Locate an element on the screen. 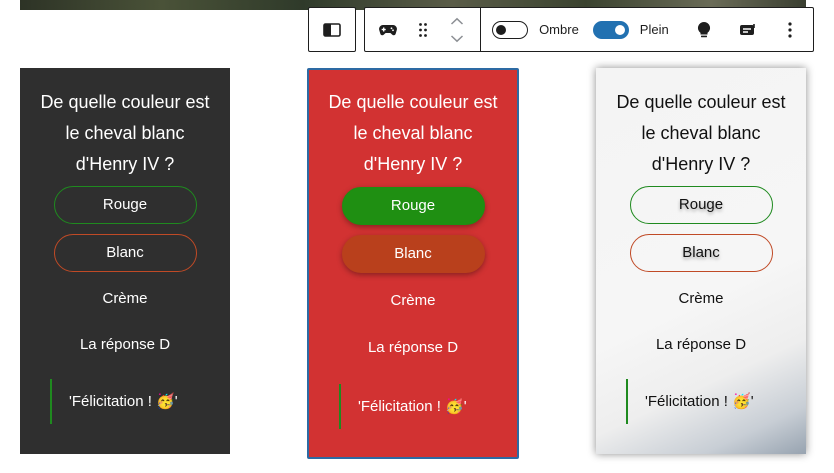 The width and height of the screenshot is (834, 473). gamepad-icon is located at coordinates (388, 29).